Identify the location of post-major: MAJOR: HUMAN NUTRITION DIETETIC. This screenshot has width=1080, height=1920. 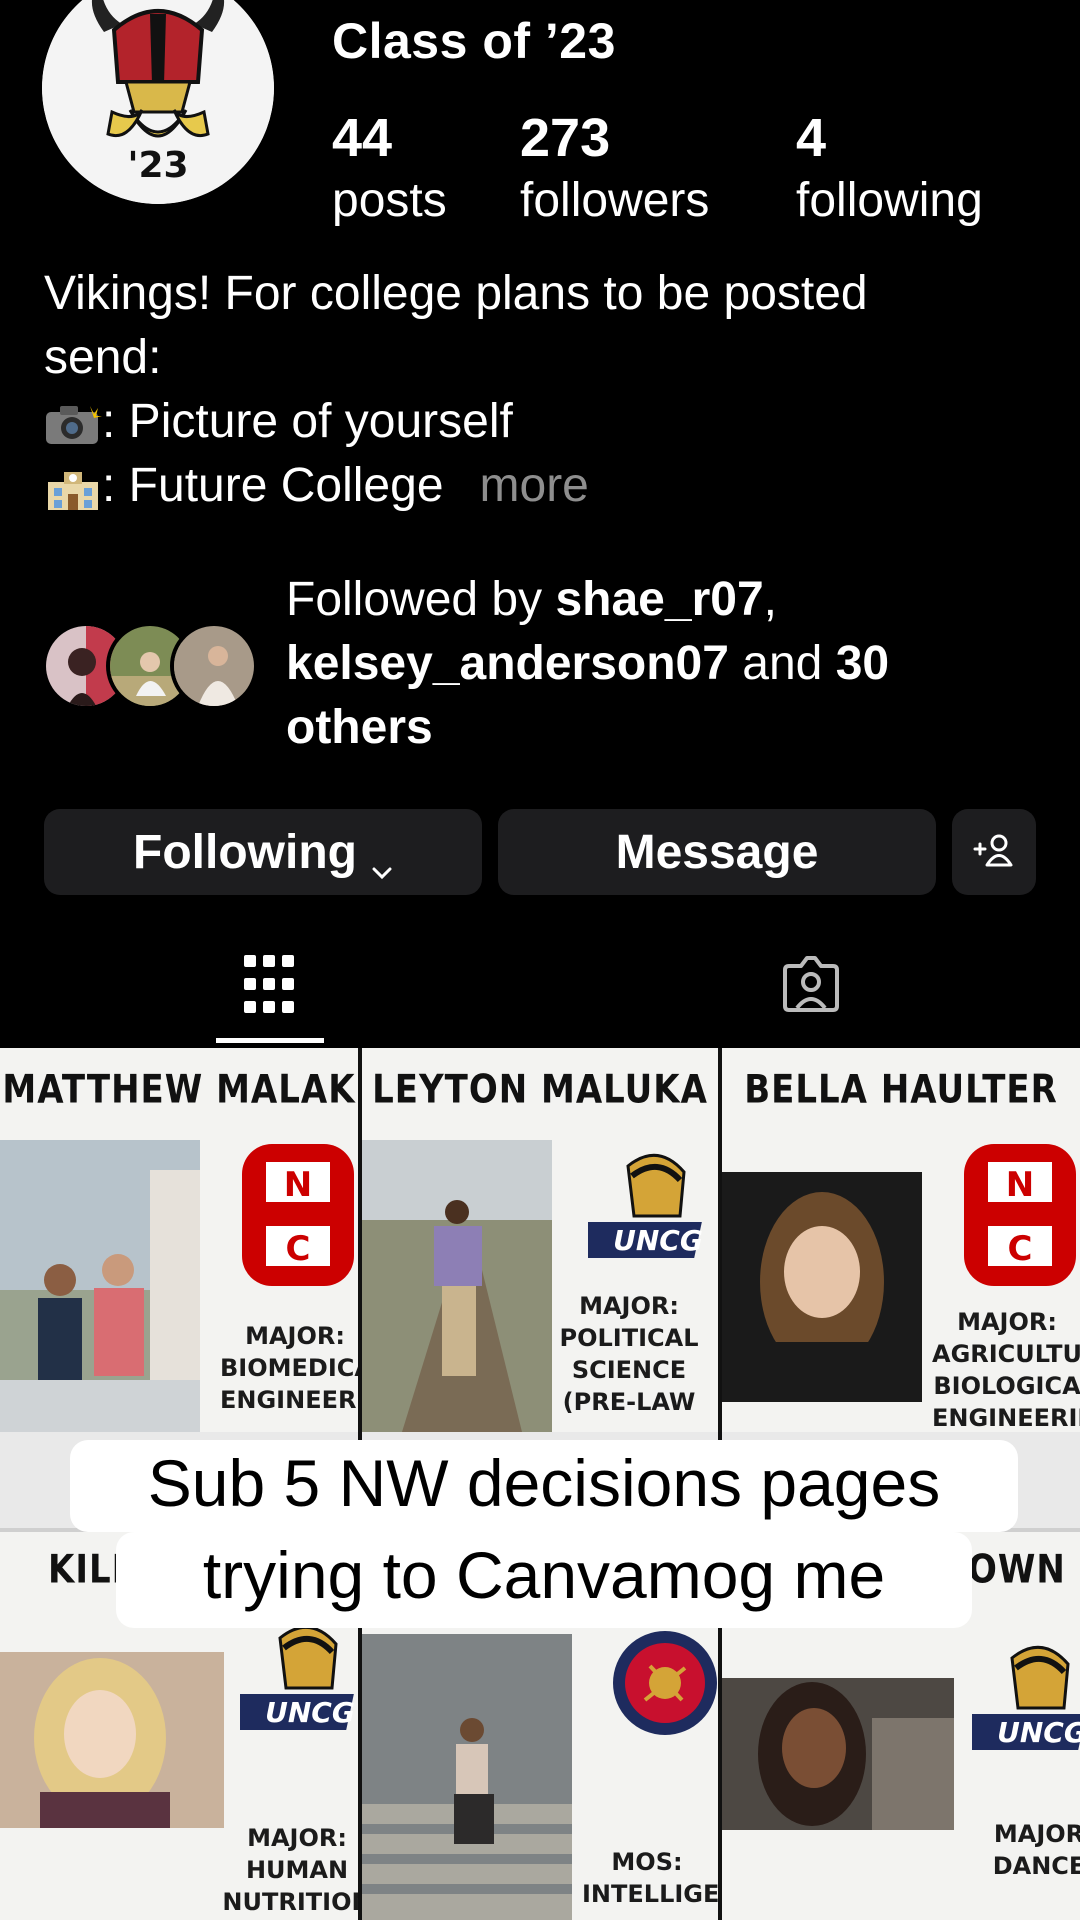
(290, 1870).